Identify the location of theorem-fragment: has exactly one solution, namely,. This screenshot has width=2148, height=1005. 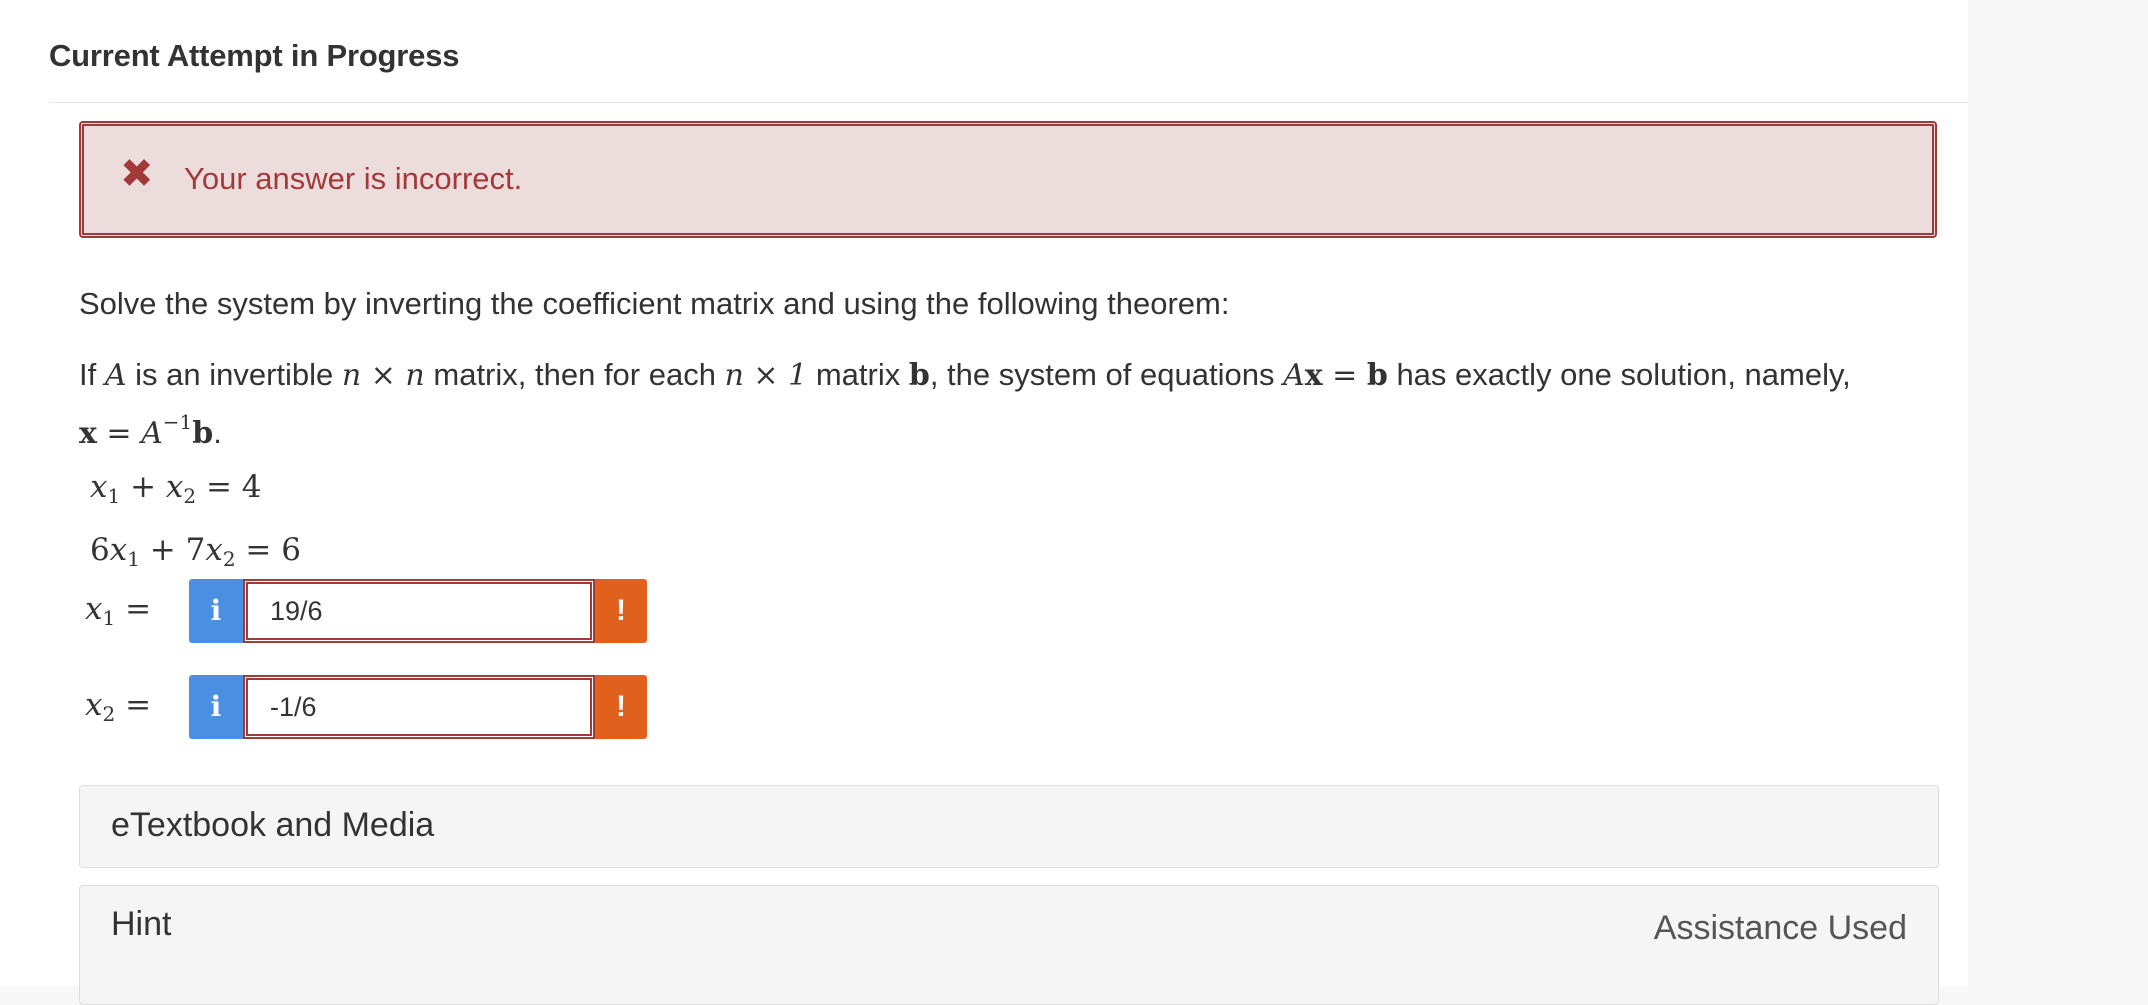
(1619, 374).